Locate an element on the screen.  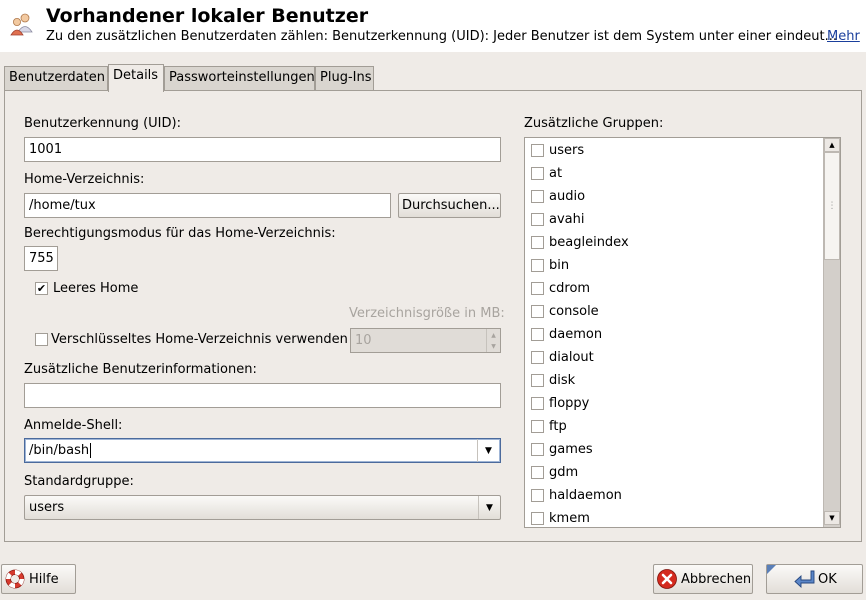
help-button: Hilfe is located at coordinates (38, 579).